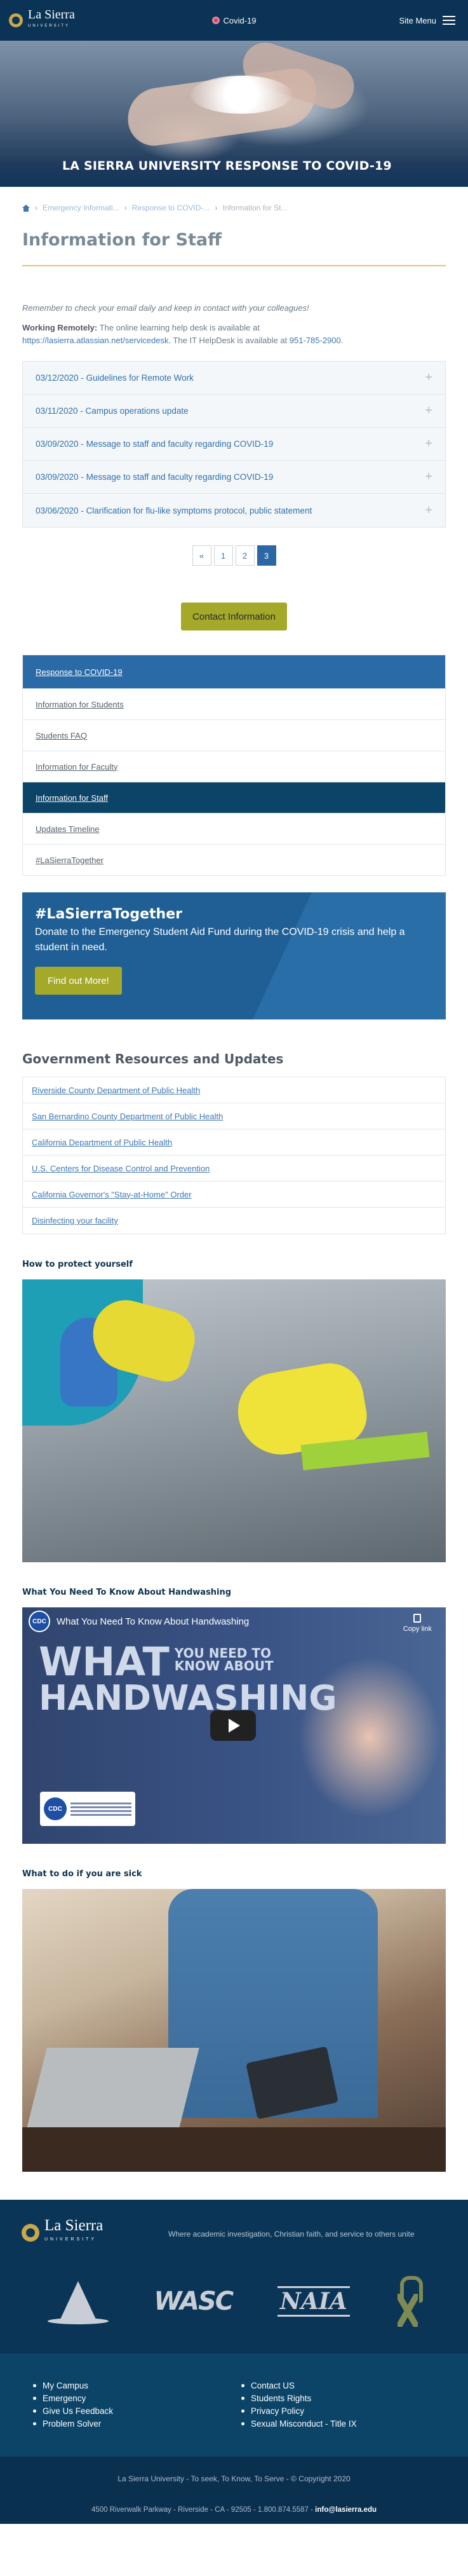 The image size is (468, 2576). I want to click on covid-link: Covid-19, so click(234, 20).